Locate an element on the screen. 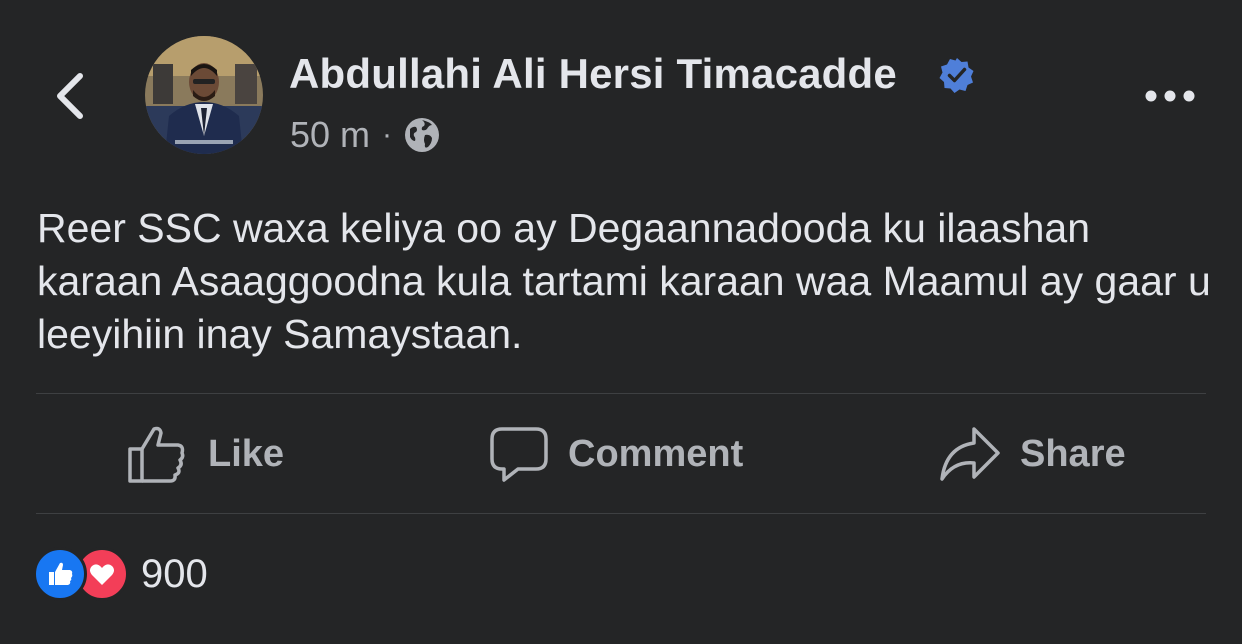  comment-icon is located at coordinates (519, 454).